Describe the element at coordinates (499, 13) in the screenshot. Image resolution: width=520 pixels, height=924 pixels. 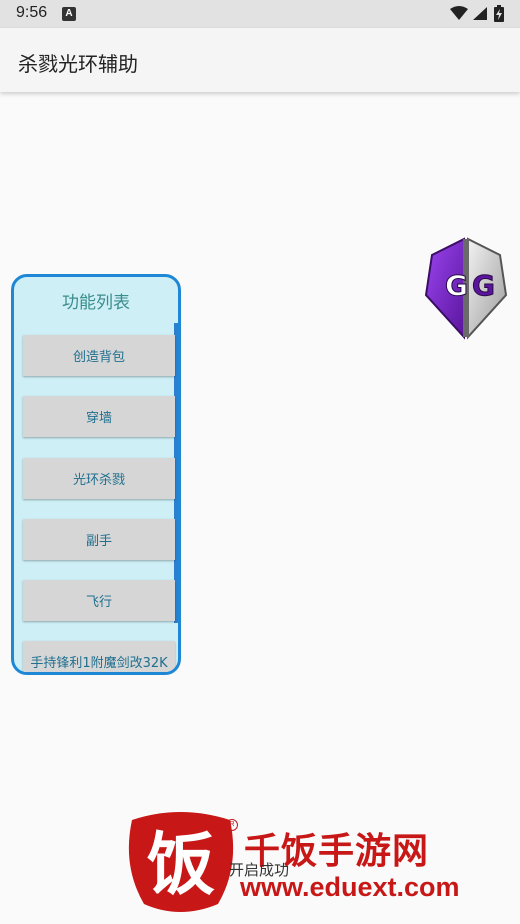
I see `battery-charging-icon` at that location.